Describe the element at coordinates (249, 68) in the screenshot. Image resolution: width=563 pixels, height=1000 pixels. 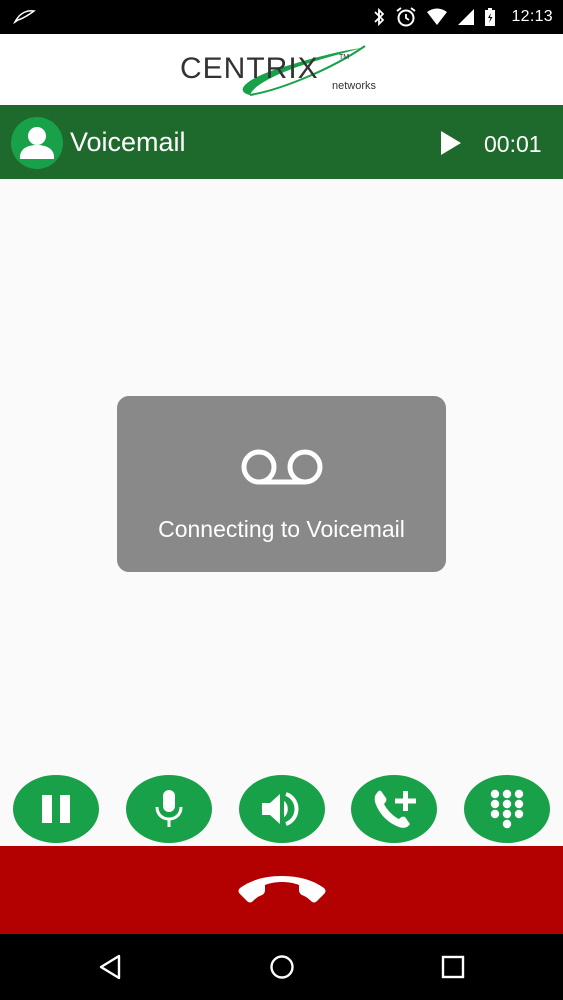
I see `logo-text: CENTRIX` at that location.